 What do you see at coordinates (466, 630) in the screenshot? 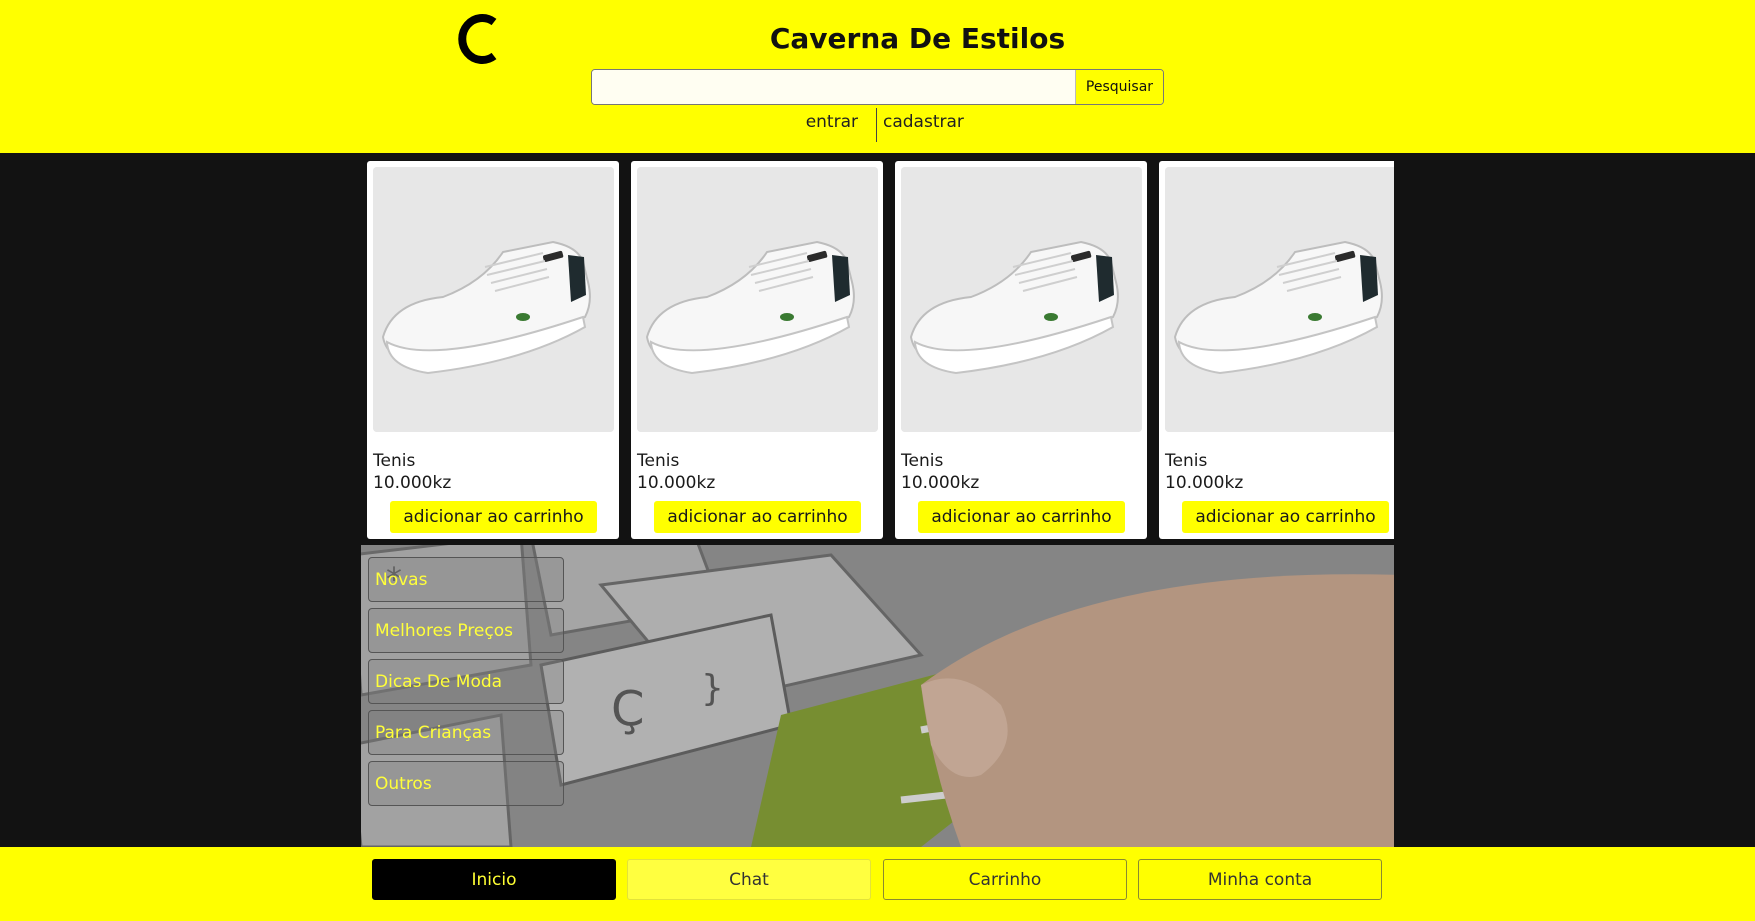
I see `category-melhores-precos: Melhores Preços` at bounding box center [466, 630].